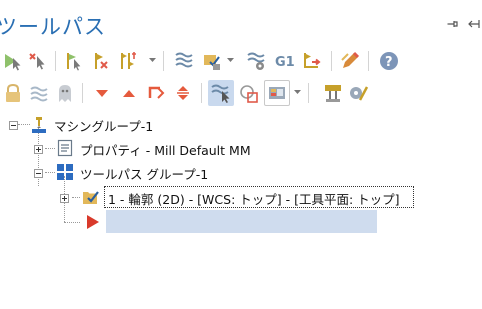  I want to click on expand-collapse-button, so click(183, 93).